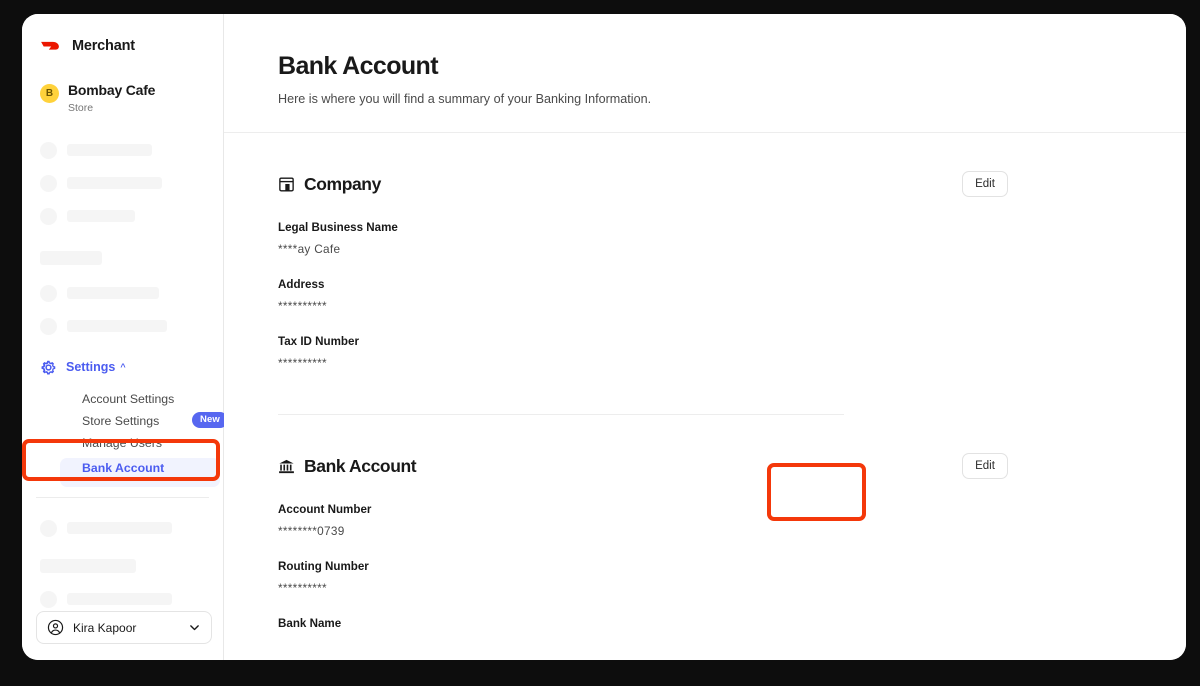 The height and width of the screenshot is (686, 1200). What do you see at coordinates (152, 468) in the screenshot?
I see `sidebar-item-bank-account: Bank Account` at bounding box center [152, 468].